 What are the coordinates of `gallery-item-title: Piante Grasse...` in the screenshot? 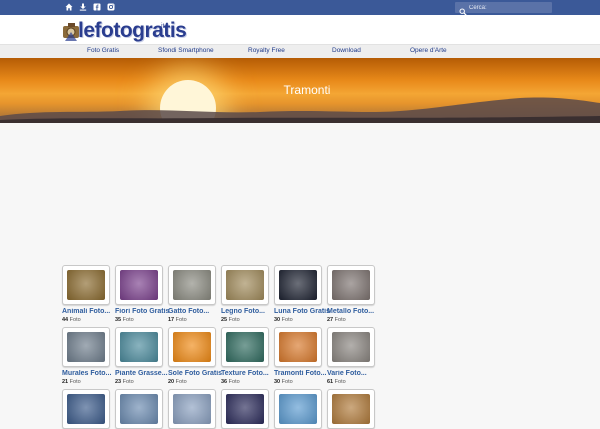 It's located at (143, 373).